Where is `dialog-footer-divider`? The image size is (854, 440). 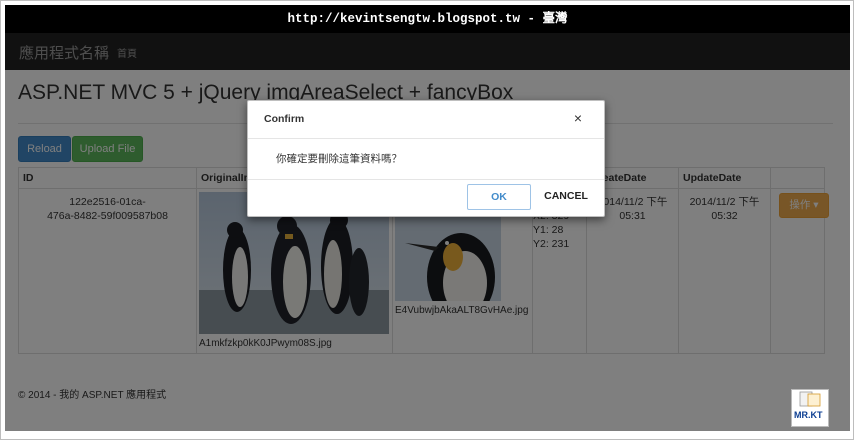
dialog-footer-divider is located at coordinates (426, 179).